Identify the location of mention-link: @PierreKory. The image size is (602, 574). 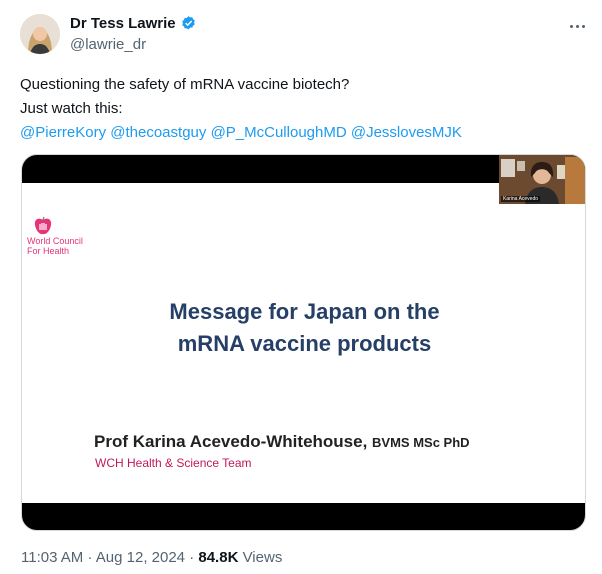
(63, 132).